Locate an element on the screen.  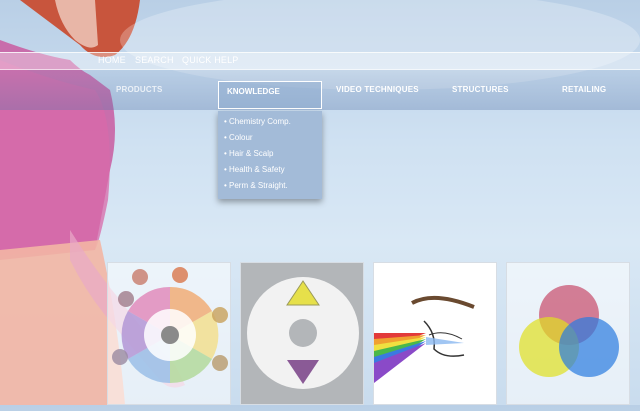
eye-prism-icon is located at coordinates (424, 339).